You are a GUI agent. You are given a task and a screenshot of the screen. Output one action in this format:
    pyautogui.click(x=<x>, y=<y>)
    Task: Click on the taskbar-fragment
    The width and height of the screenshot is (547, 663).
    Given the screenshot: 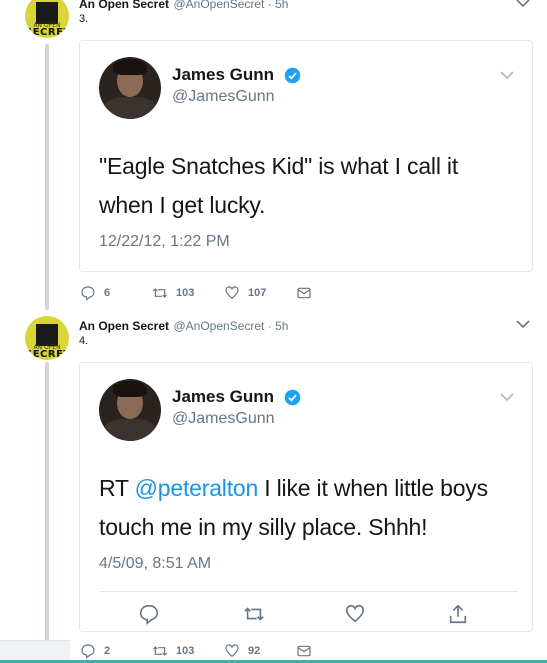 What is the action you would take?
    pyautogui.click(x=35, y=650)
    